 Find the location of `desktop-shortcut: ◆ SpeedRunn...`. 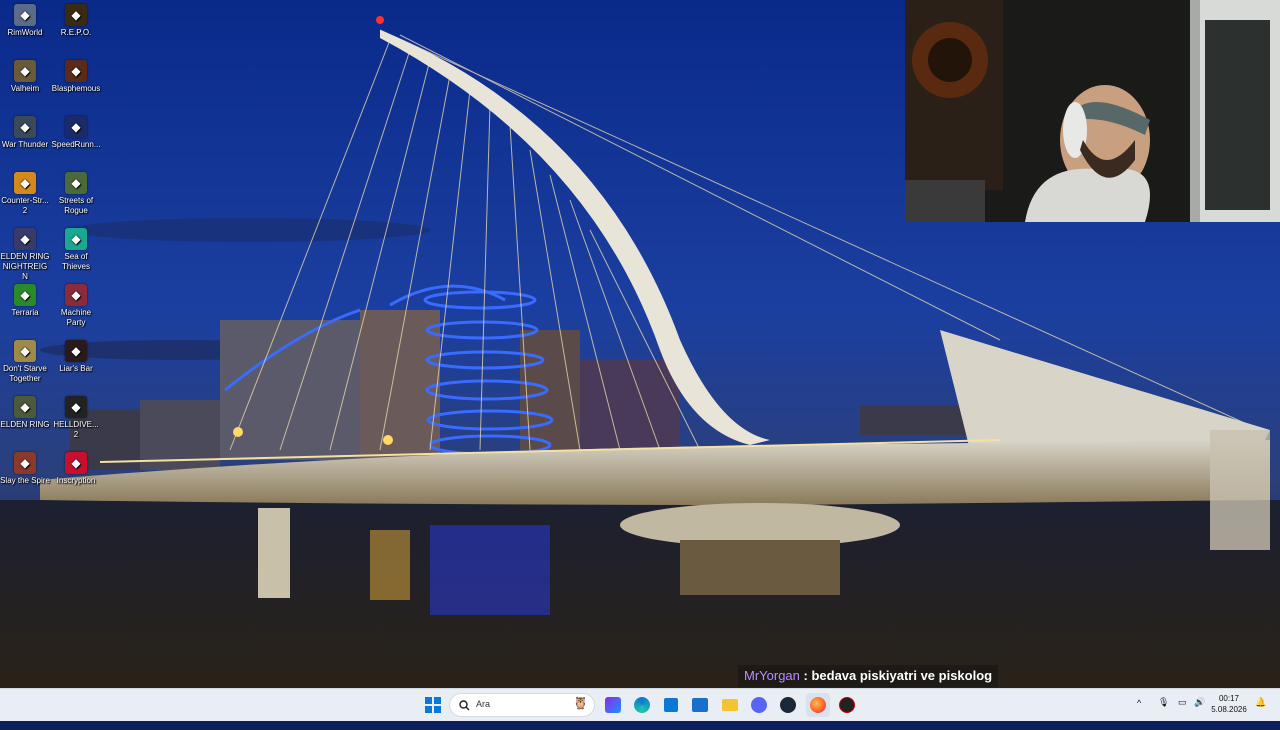

desktop-shortcut: ◆ SpeedRunn... is located at coordinates (76, 131).